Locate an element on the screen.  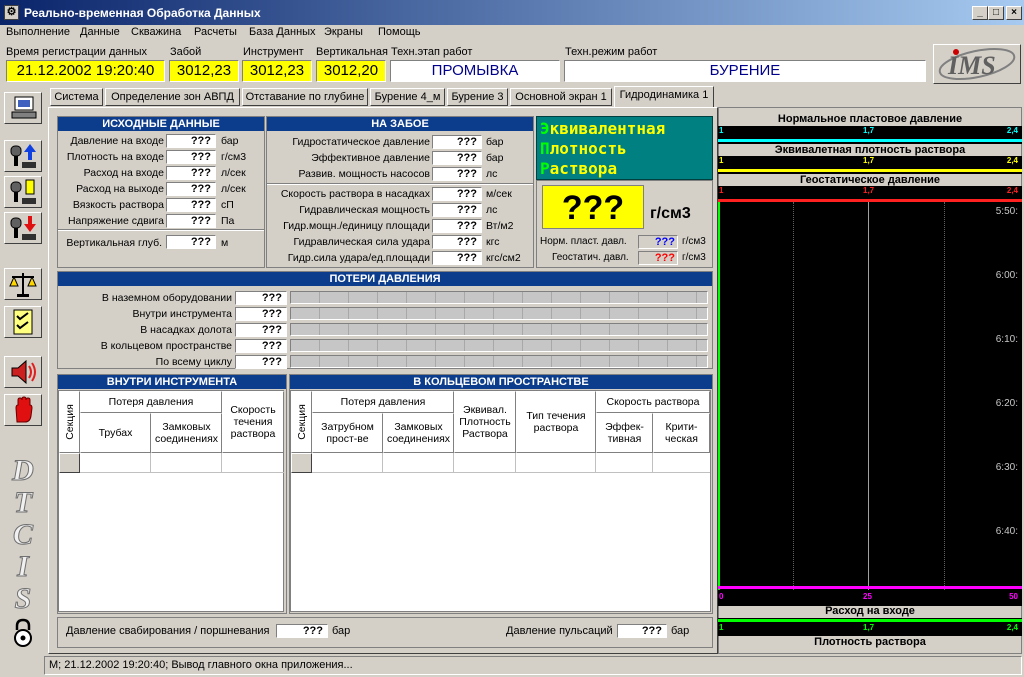
ecd-word: аствора is located at coordinates (583, 168).